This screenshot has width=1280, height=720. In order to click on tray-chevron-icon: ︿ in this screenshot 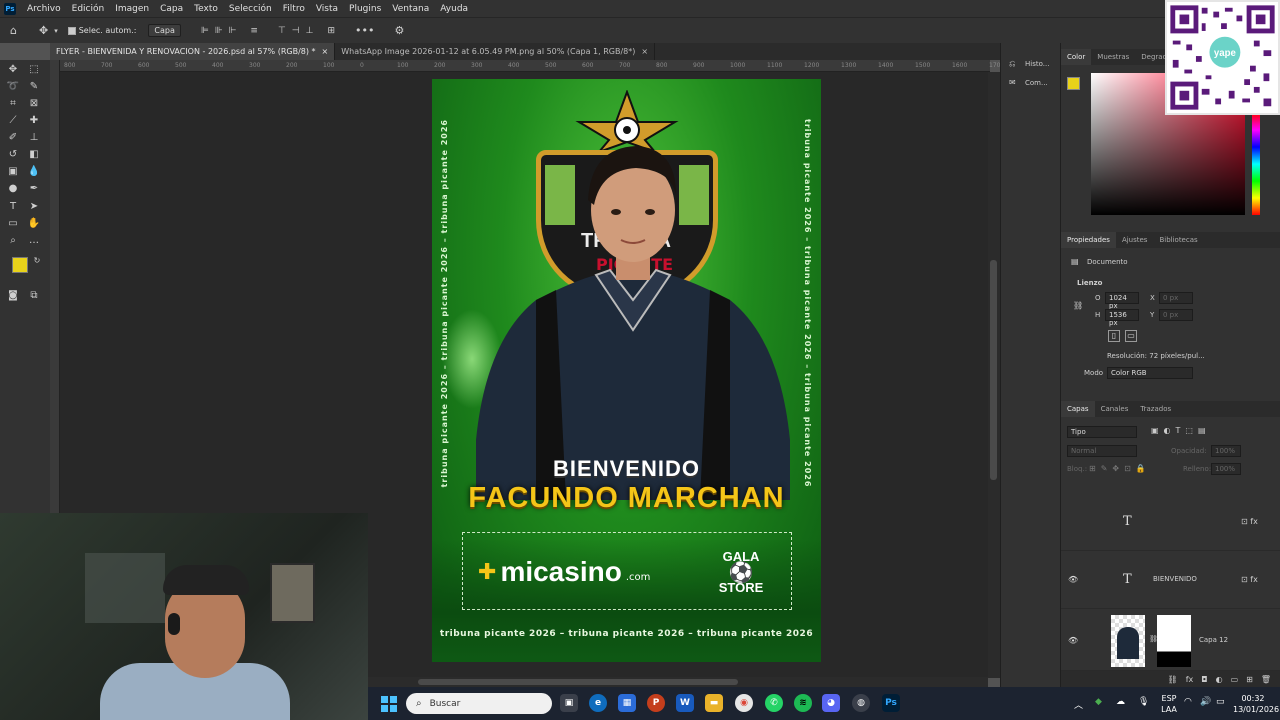, I will do `click(1078, 704)`.